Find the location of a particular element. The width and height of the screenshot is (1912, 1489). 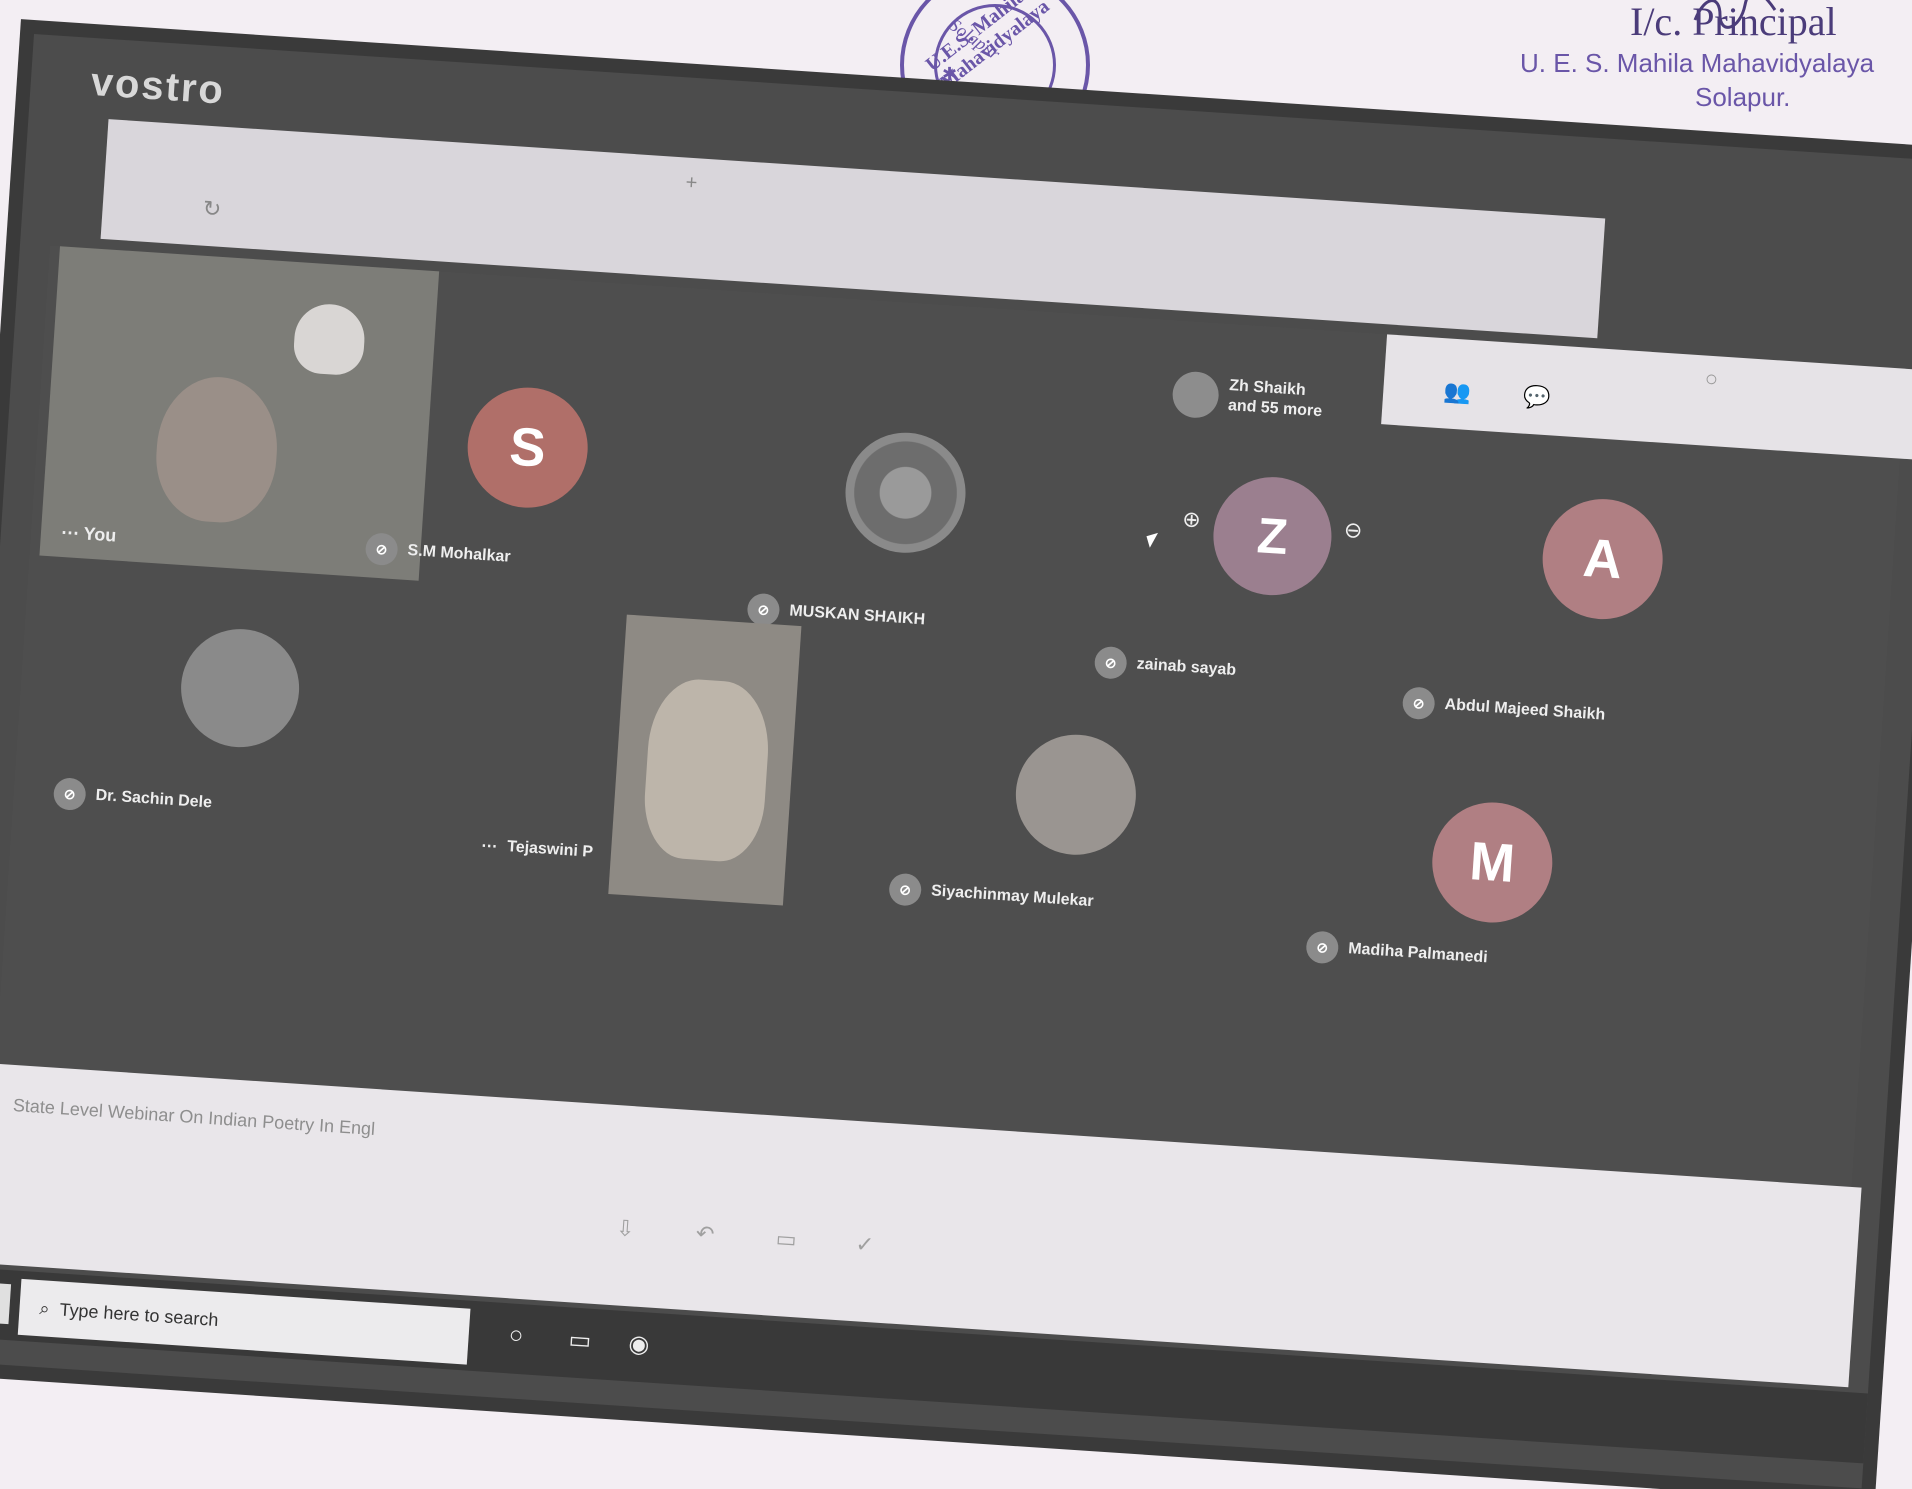

participant-name-text: Abdul Majeed Shaikh is located at coordinates (1525, 709).